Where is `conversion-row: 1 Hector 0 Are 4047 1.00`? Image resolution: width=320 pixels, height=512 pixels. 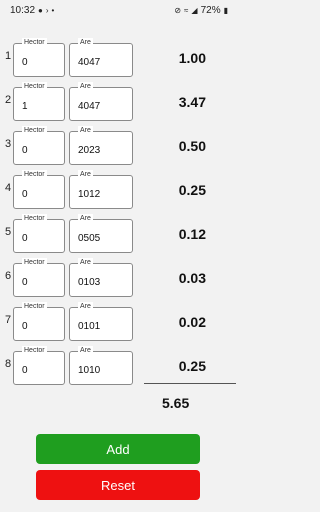
conversion-row: 1 Hector 0 Are 4047 1.00 is located at coordinates (118, 58).